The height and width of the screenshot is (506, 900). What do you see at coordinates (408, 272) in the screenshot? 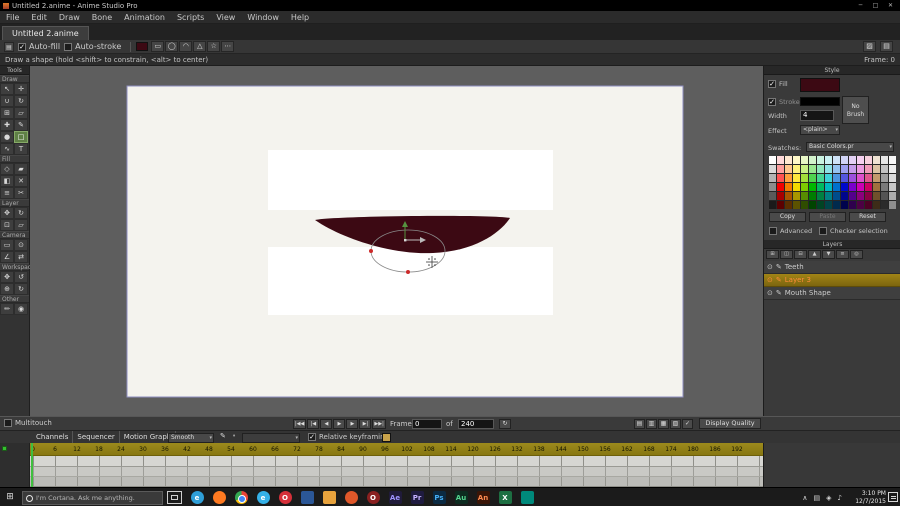
I see `ellipse-bottom-handle` at bounding box center [408, 272].